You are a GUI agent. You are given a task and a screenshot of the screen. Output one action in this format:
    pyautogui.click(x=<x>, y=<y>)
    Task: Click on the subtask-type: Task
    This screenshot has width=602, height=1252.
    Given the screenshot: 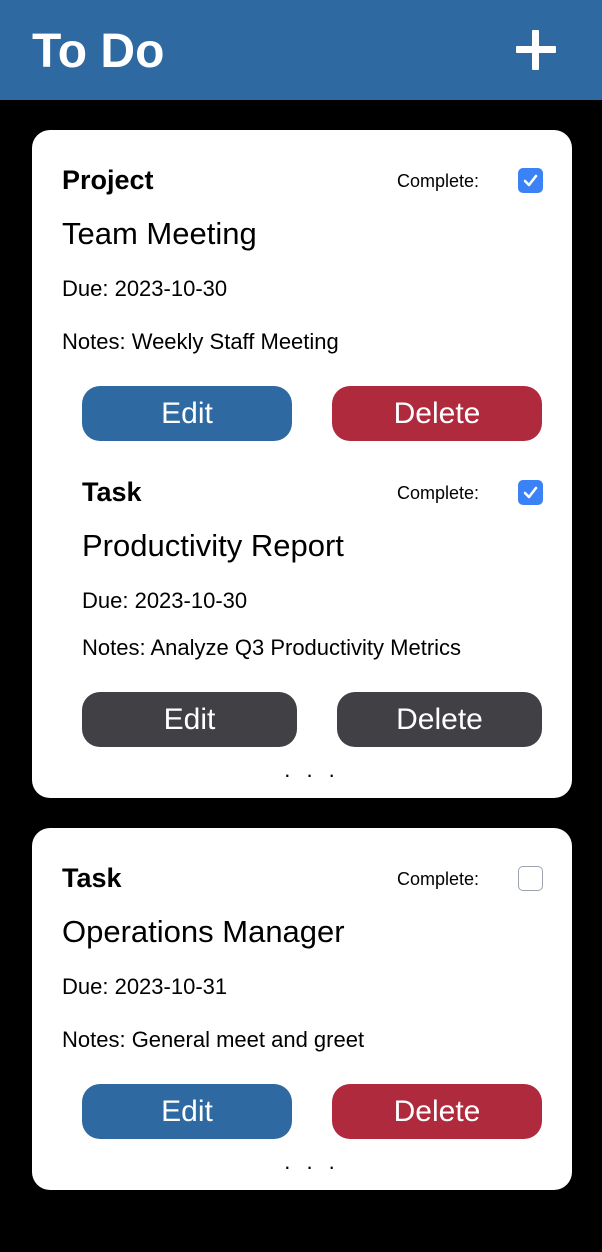 What is the action you would take?
    pyautogui.click(x=112, y=492)
    